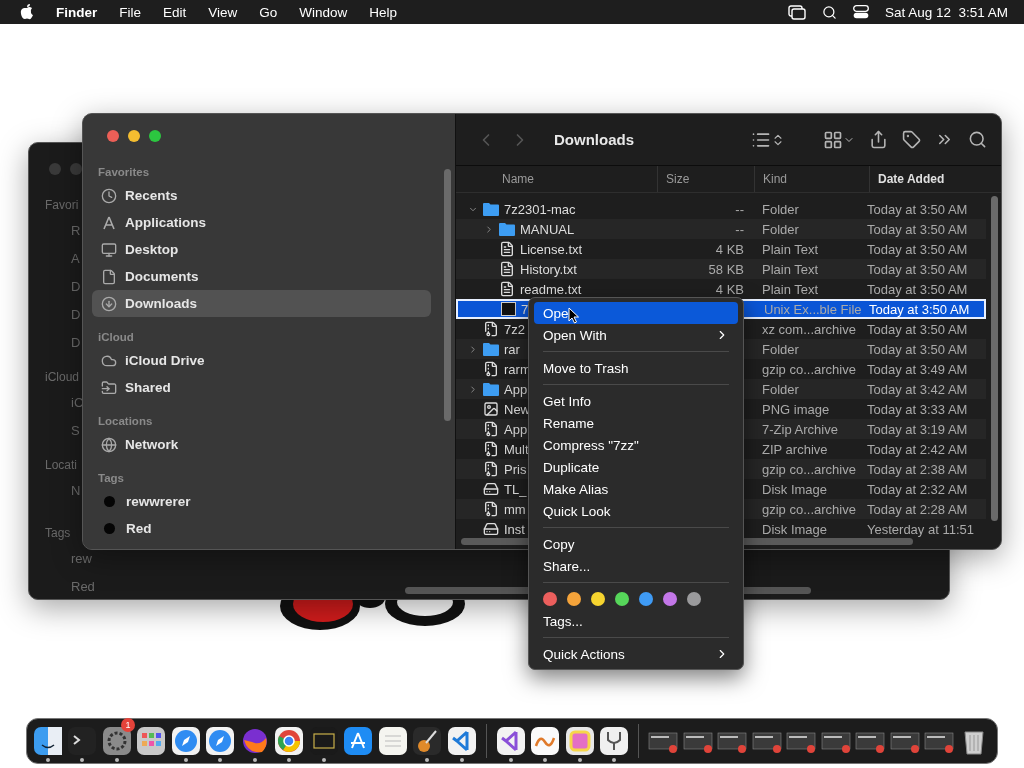 This screenshot has width=1024, height=768. Describe the element at coordinates (636, 368) in the screenshot. I see `menu-item: Move to Trash` at that location.